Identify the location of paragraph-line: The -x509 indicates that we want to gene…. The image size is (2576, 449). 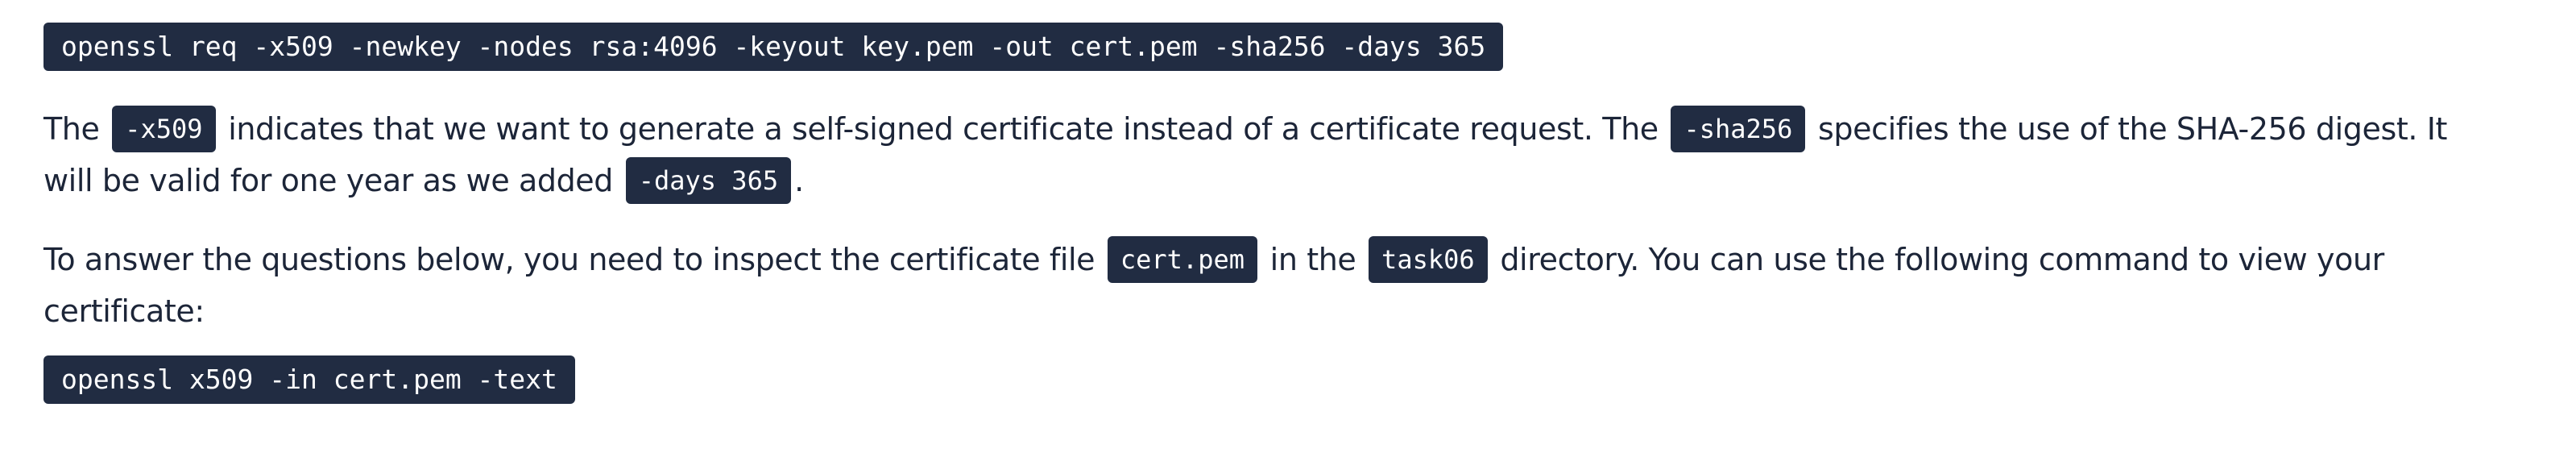
(1293, 129).